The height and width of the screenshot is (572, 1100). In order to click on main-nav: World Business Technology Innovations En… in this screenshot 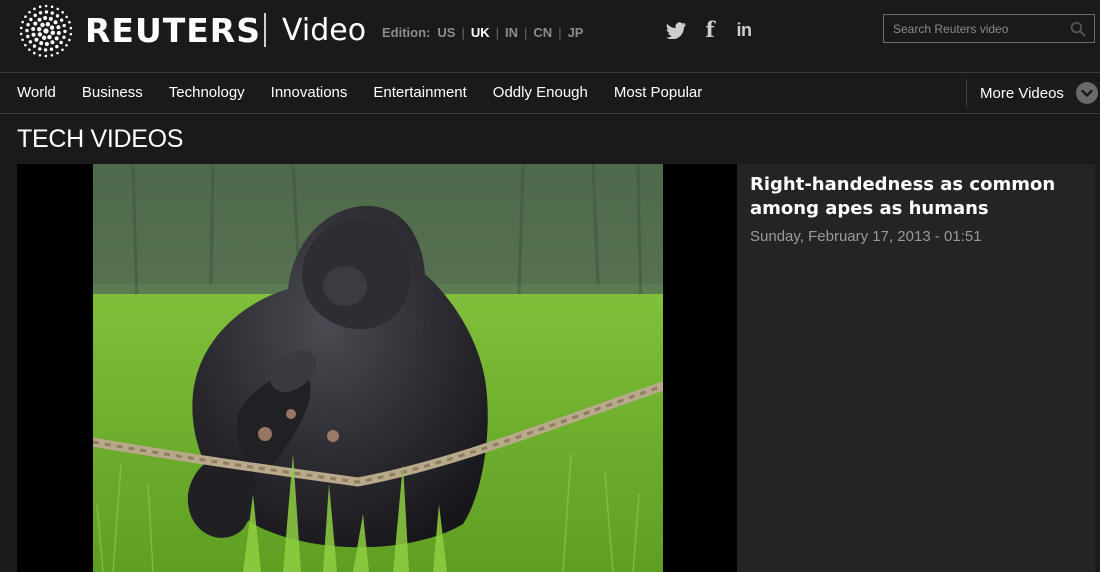, I will do `click(550, 93)`.